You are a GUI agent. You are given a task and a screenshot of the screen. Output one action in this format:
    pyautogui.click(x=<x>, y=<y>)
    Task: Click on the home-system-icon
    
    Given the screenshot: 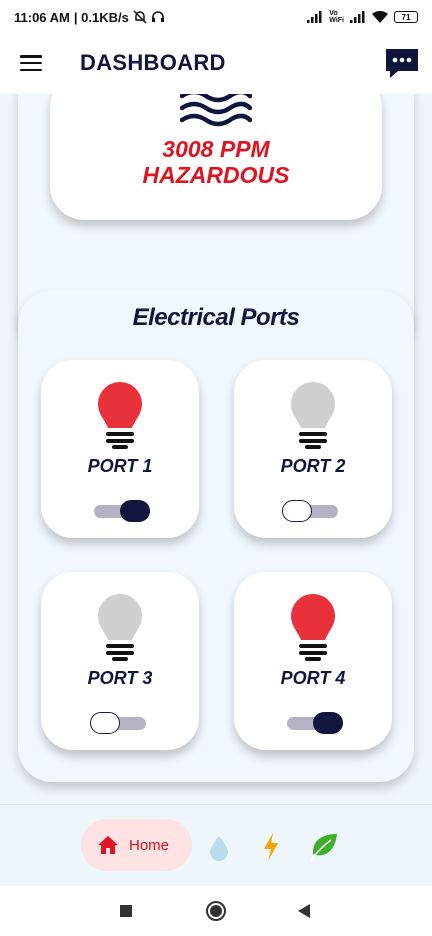 What is the action you would take?
    pyautogui.click(x=216, y=911)
    